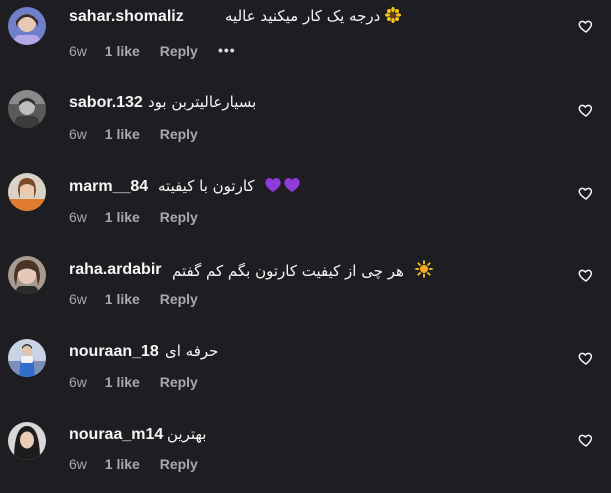 The height and width of the screenshot is (493, 611). What do you see at coordinates (283, 187) in the screenshot?
I see `purple-heart-icon` at bounding box center [283, 187].